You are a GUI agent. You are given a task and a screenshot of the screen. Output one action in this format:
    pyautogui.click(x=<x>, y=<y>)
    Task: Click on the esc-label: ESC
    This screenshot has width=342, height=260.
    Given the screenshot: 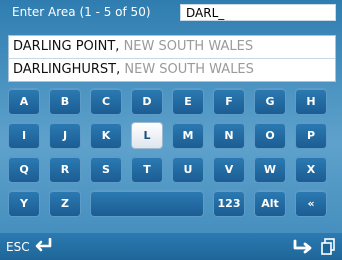 What is the action you would take?
    pyautogui.click(x=18, y=247)
    